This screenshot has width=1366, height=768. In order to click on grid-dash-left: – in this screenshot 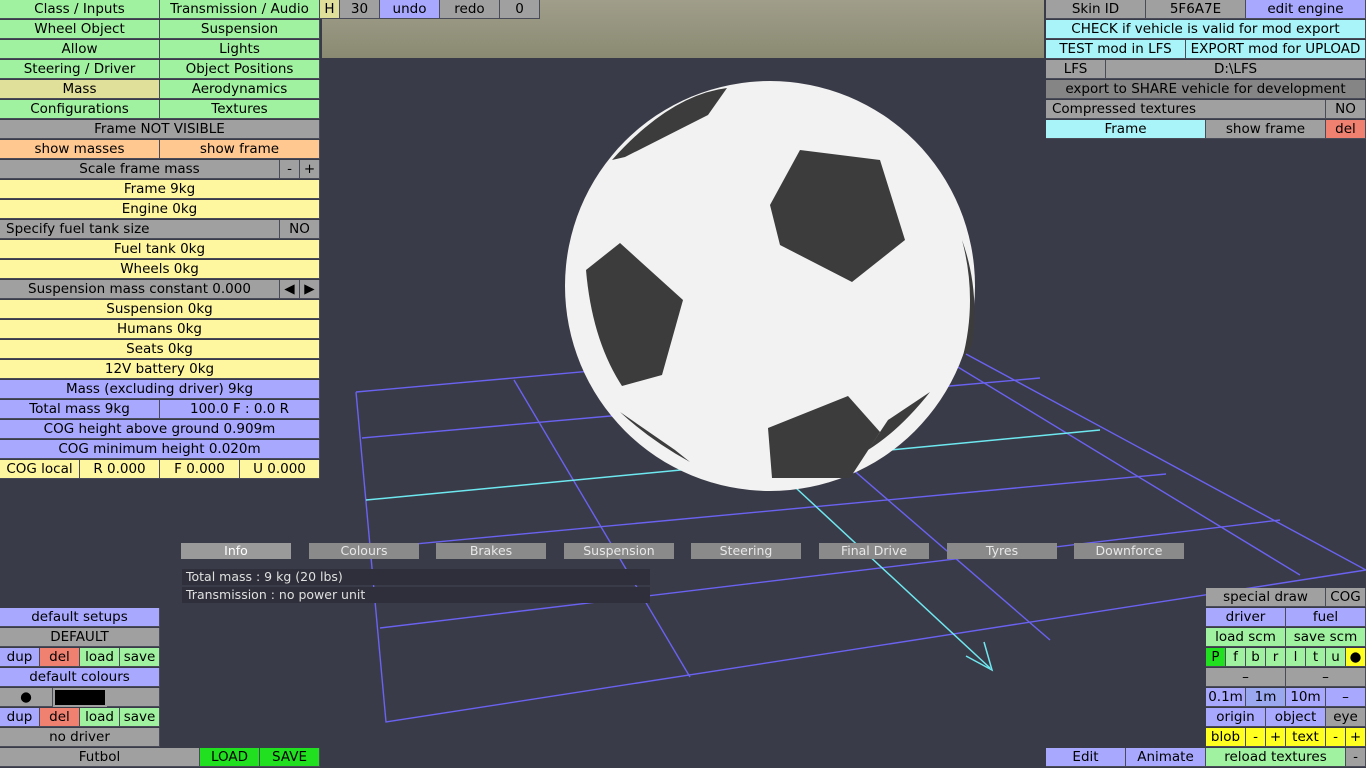, I will do `click(1246, 677)`.